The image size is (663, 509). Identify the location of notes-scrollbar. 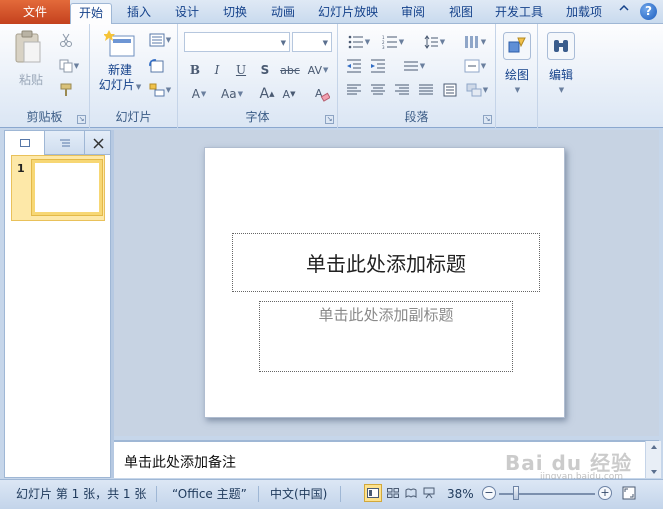
(653, 459).